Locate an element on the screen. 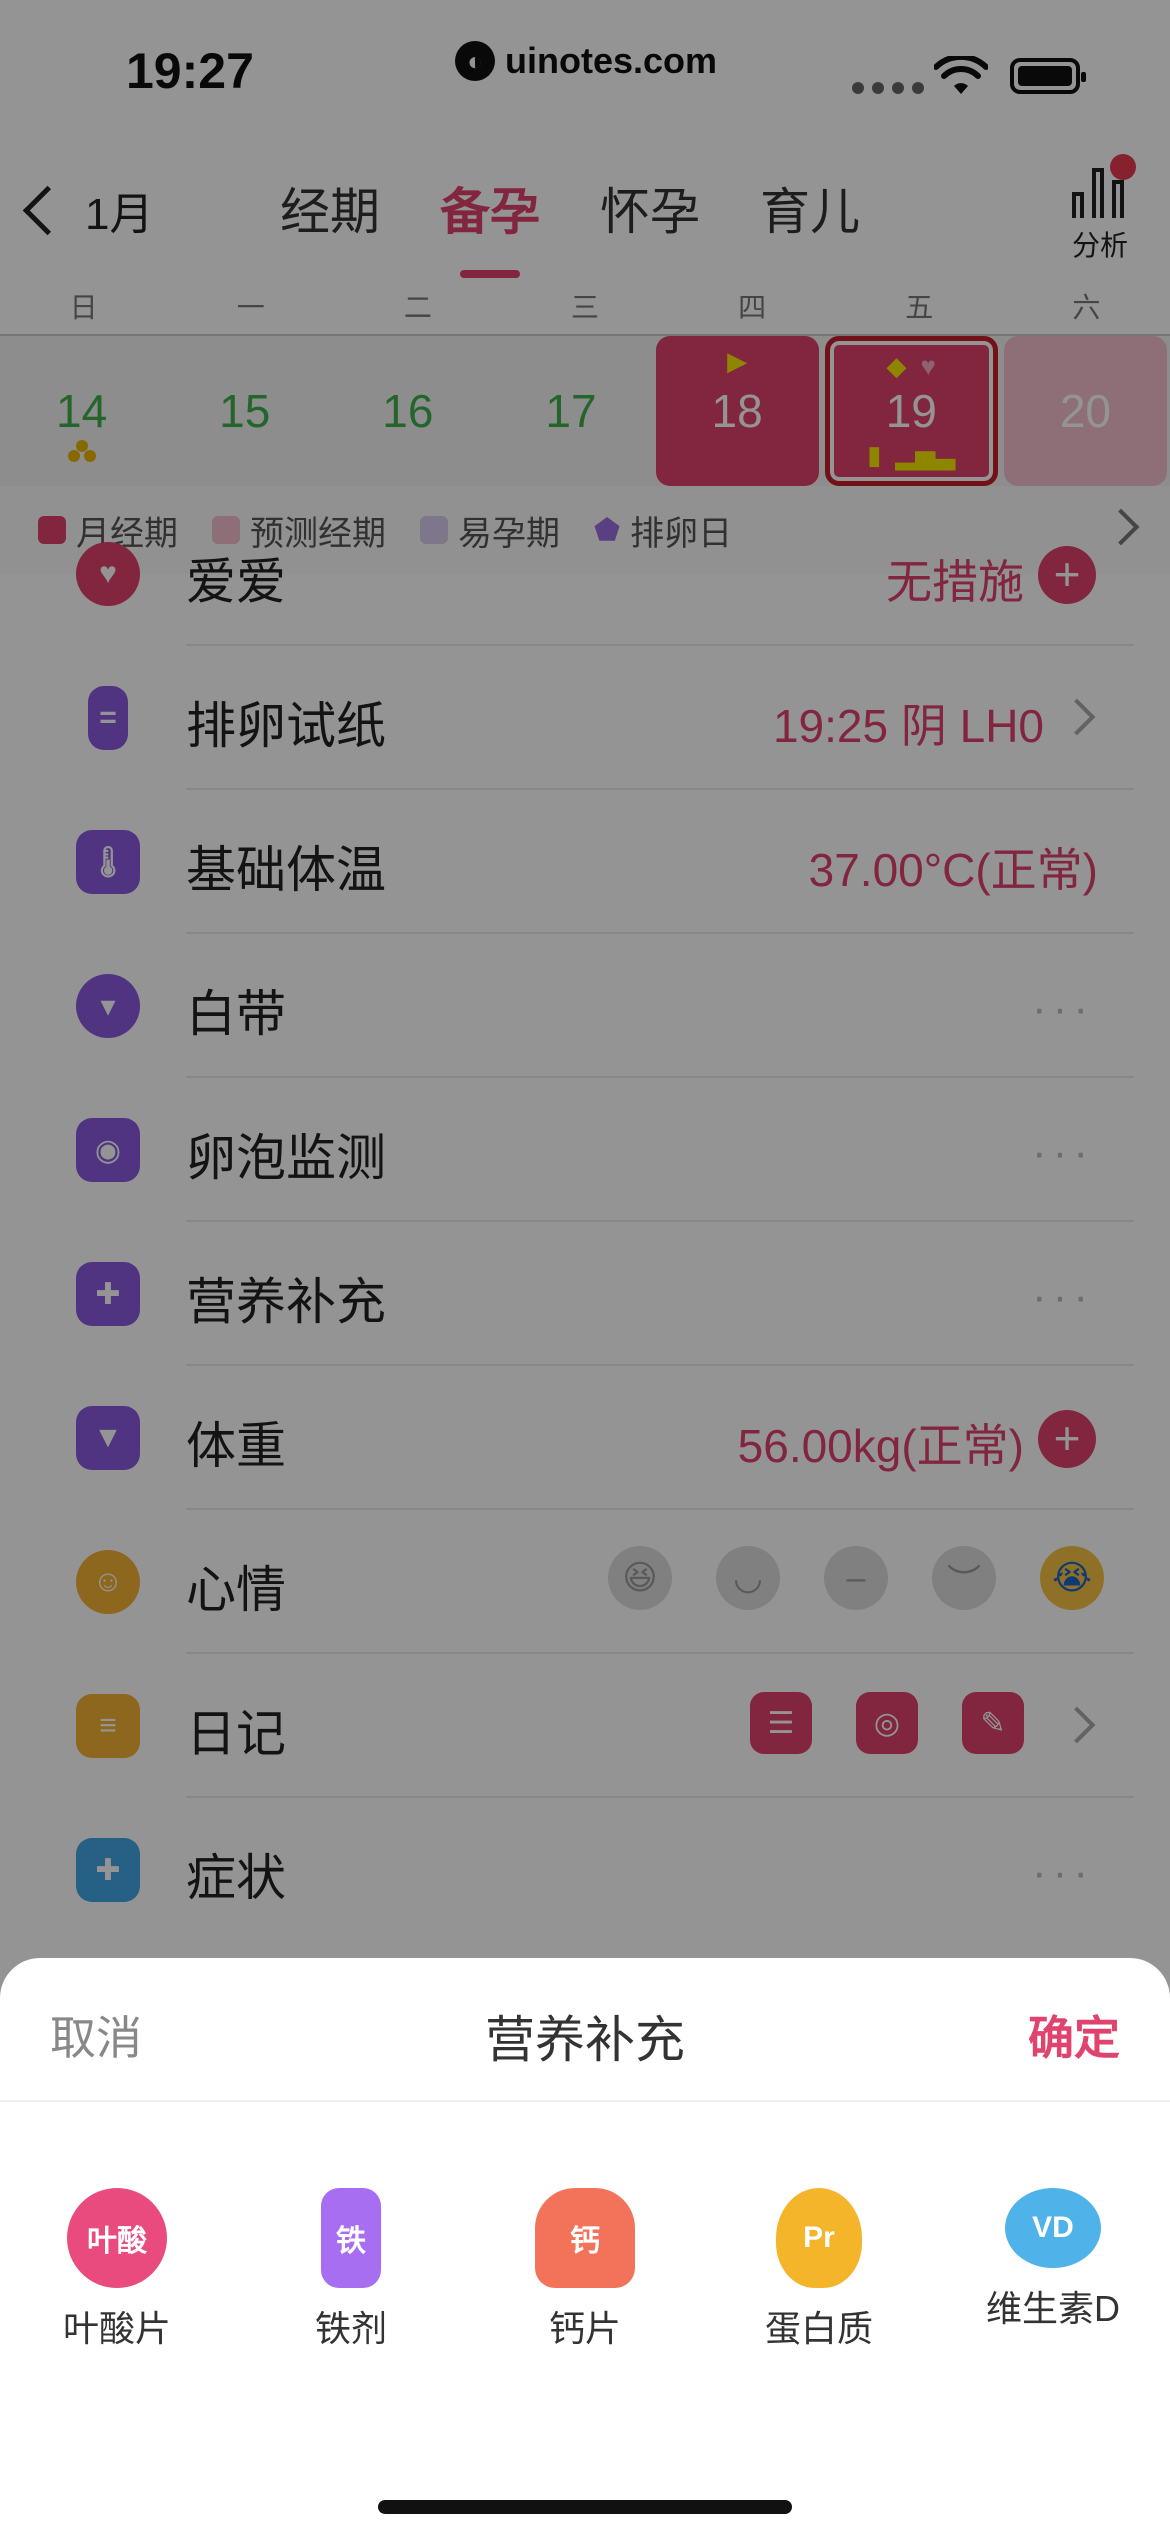 The width and height of the screenshot is (1170, 2532). protein-drop-icon: Pr is located at coordinates (819, 2238).